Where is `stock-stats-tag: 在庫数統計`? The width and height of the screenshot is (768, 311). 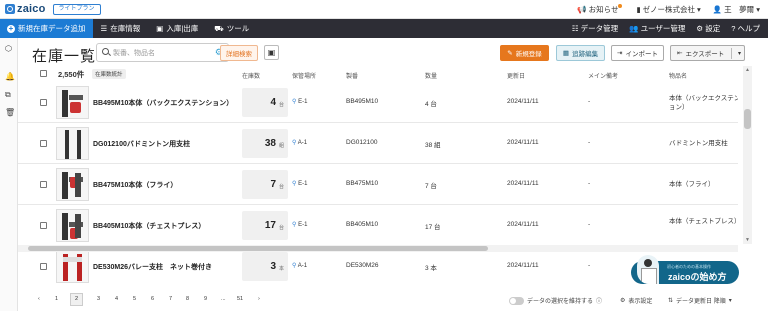
stock-stats-tag: 在庫数統計 is located at coordinates (109, 74).